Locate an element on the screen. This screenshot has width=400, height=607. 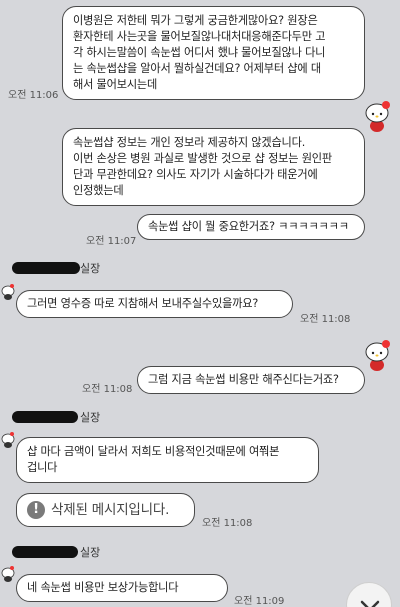
timestamp: 오전 11:07 is located at coordinates (111, 241).